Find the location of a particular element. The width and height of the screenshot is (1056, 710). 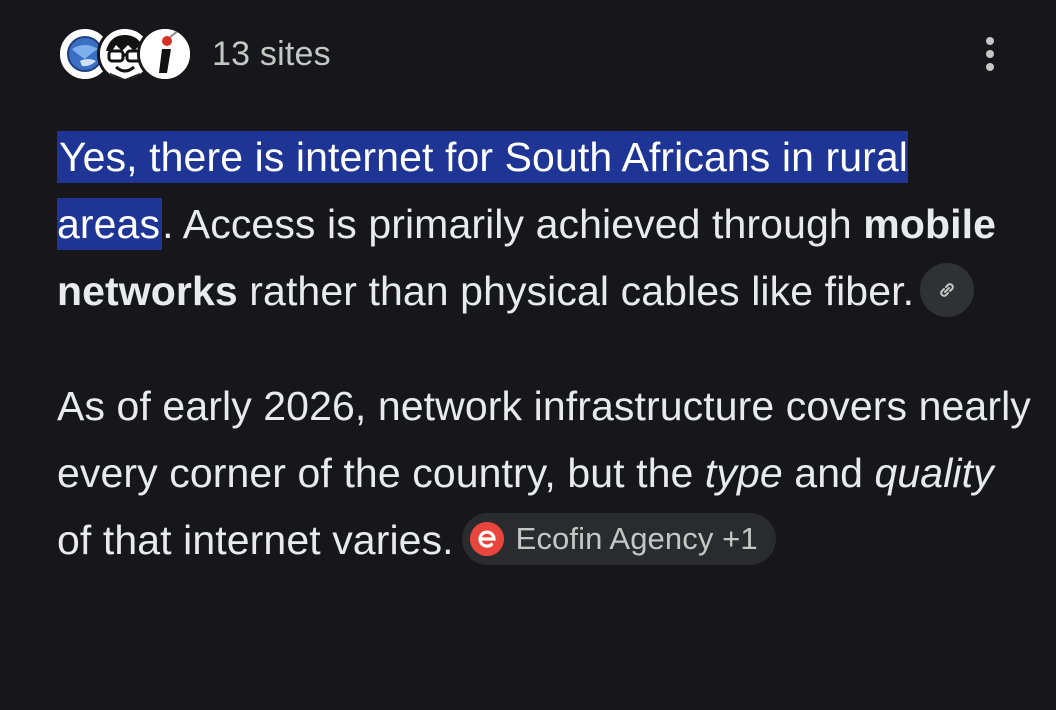

more-vertical-icon is located at coordinates (990, 41).